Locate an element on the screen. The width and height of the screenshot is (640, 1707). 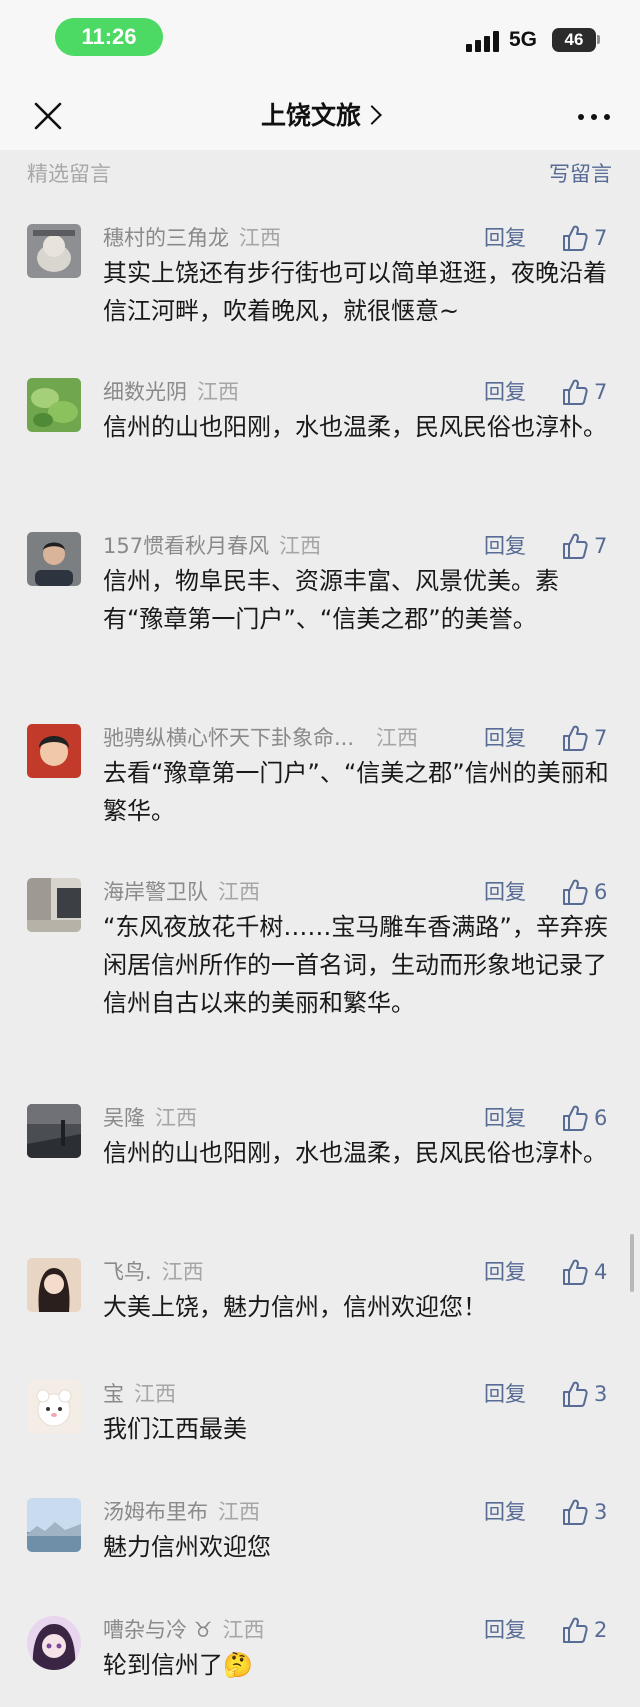
status-bar: 11:26 5G 46 is located at coordinates (320, 41).